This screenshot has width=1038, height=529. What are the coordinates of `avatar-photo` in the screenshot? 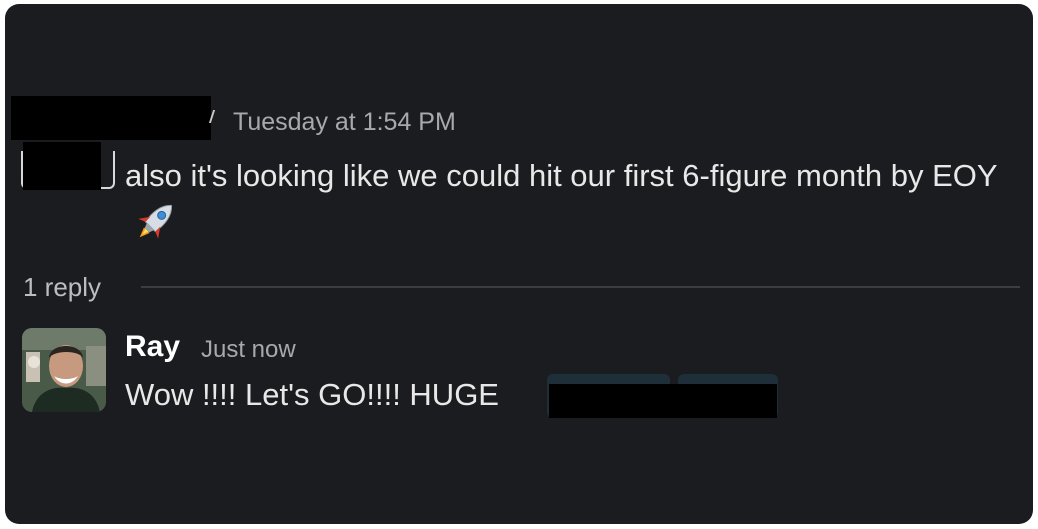 It's located at (64, 370).